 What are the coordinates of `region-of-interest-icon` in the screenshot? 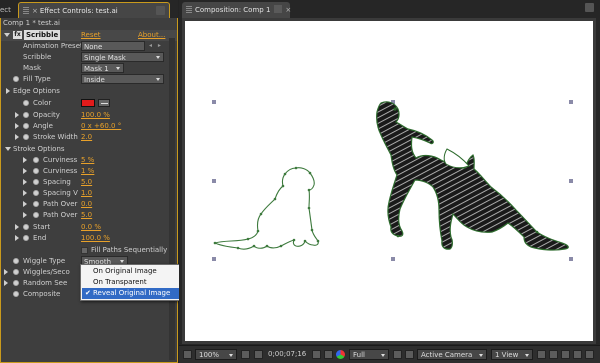 It's located at (397, 354).